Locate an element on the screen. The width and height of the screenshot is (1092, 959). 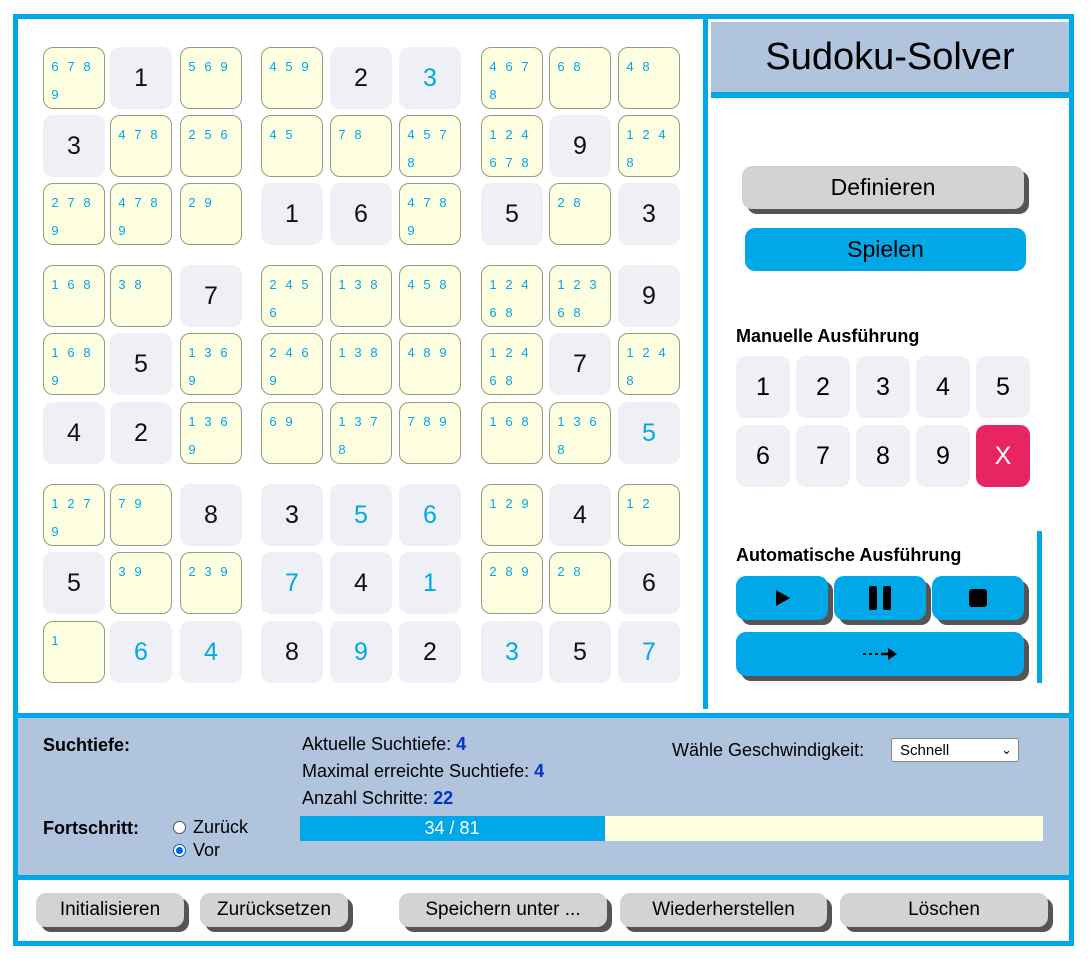
number-button-5: 5 is located at coordinates (1003, 387).